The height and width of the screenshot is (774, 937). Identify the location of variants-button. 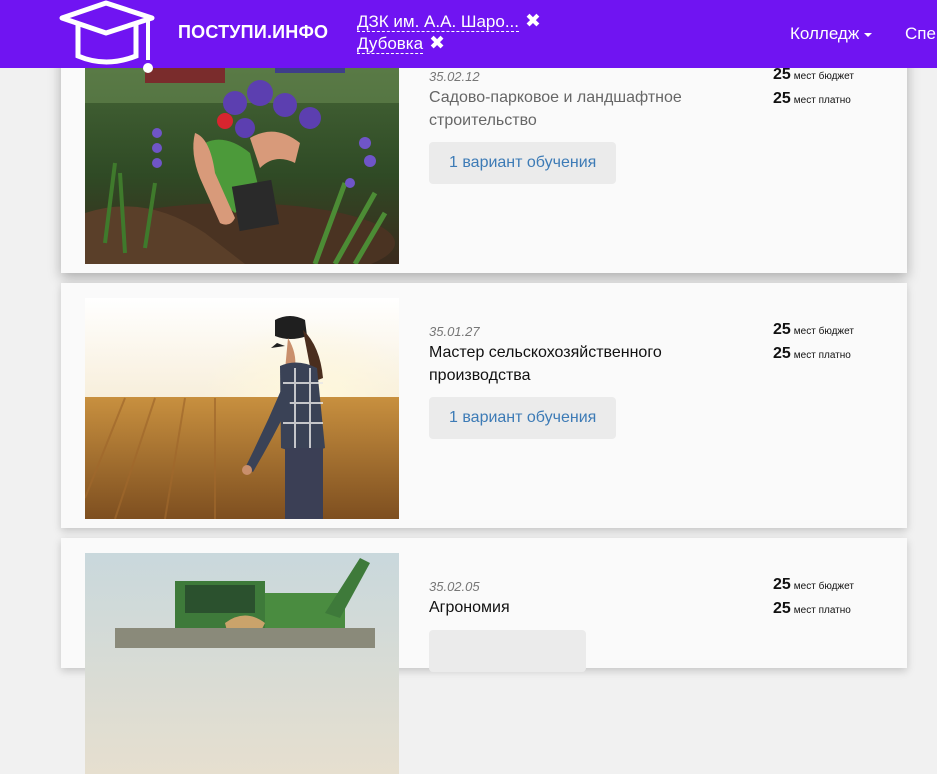
(507, 651).